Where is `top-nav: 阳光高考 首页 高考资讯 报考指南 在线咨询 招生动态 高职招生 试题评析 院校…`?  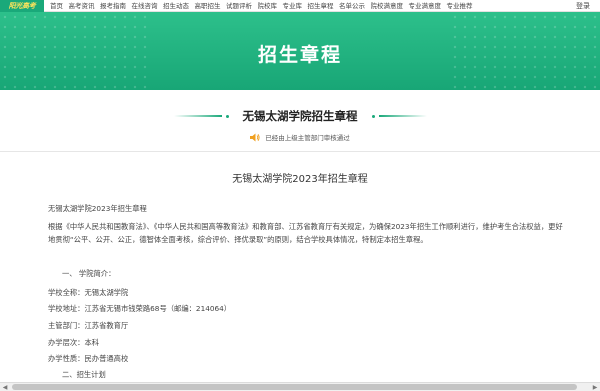
top-nav: 阳光高考 首页 高考资讯 报考指南 在线咨询 招生动态 高职招生 试题评析 院校… is located at coordinates (300, 6).